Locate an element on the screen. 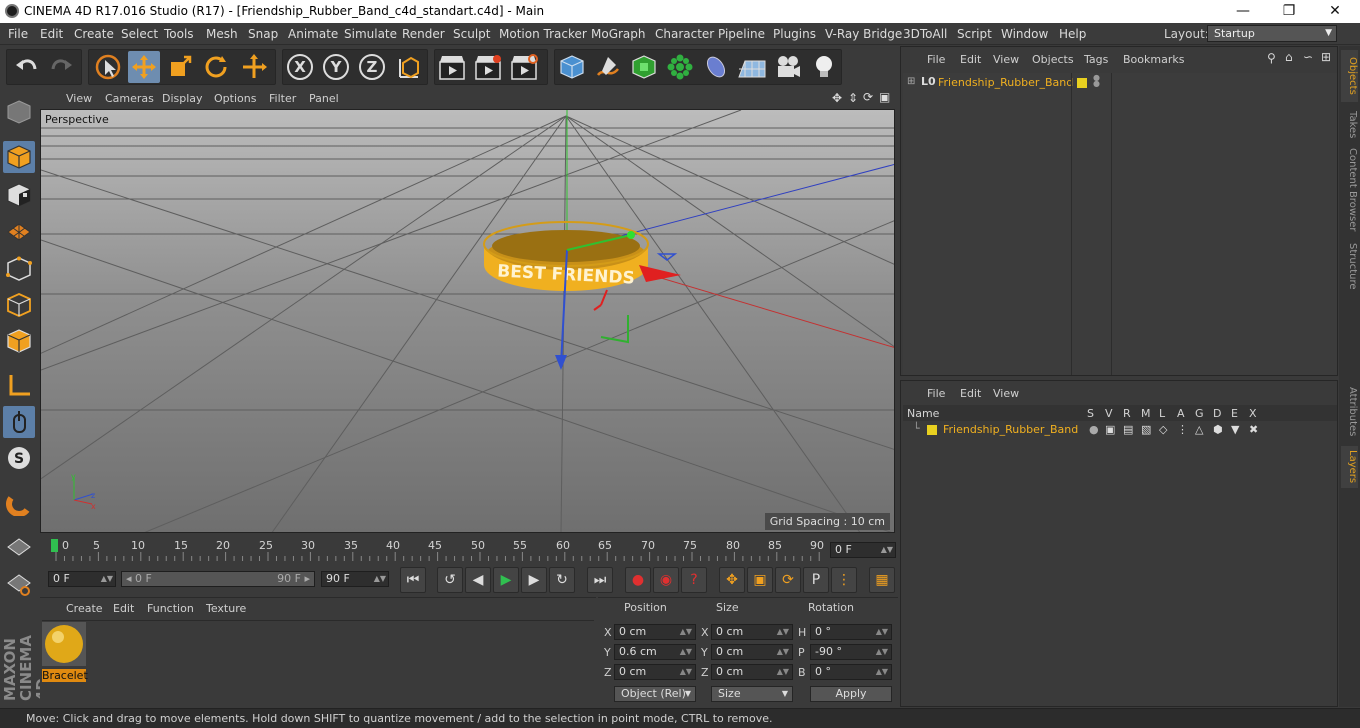 The width and height of the screenshot is (1360, 728). z-axis-lock-icon: Z is located at coordinates (372, 67).